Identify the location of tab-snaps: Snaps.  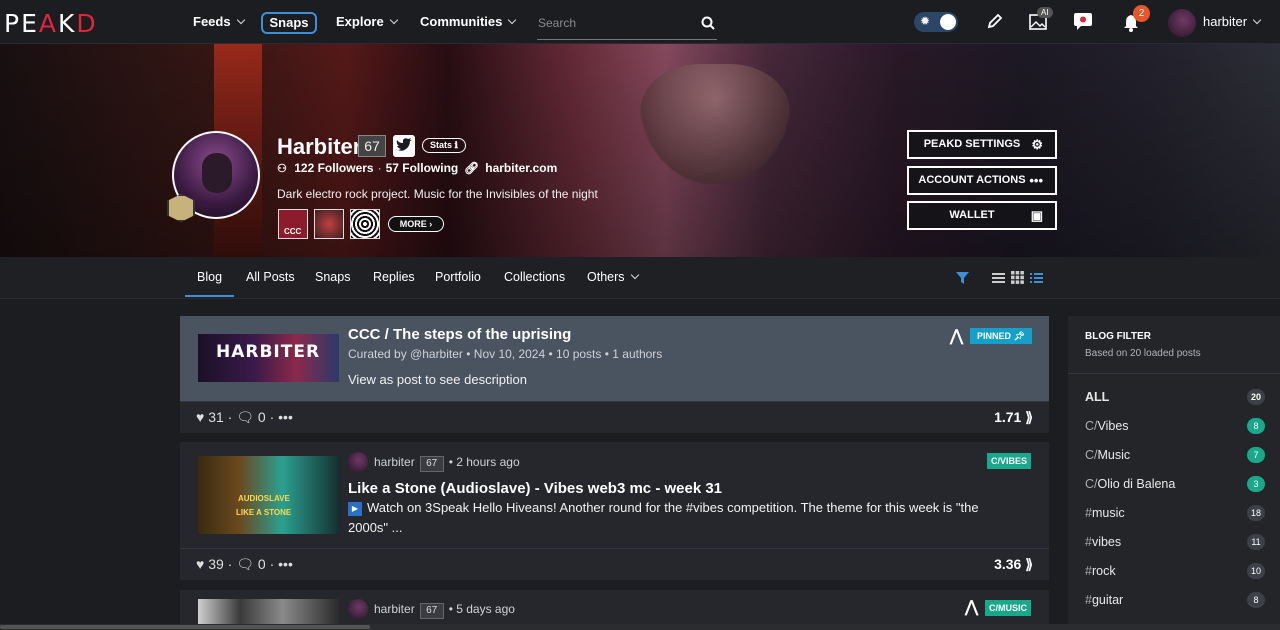
(332, 277).